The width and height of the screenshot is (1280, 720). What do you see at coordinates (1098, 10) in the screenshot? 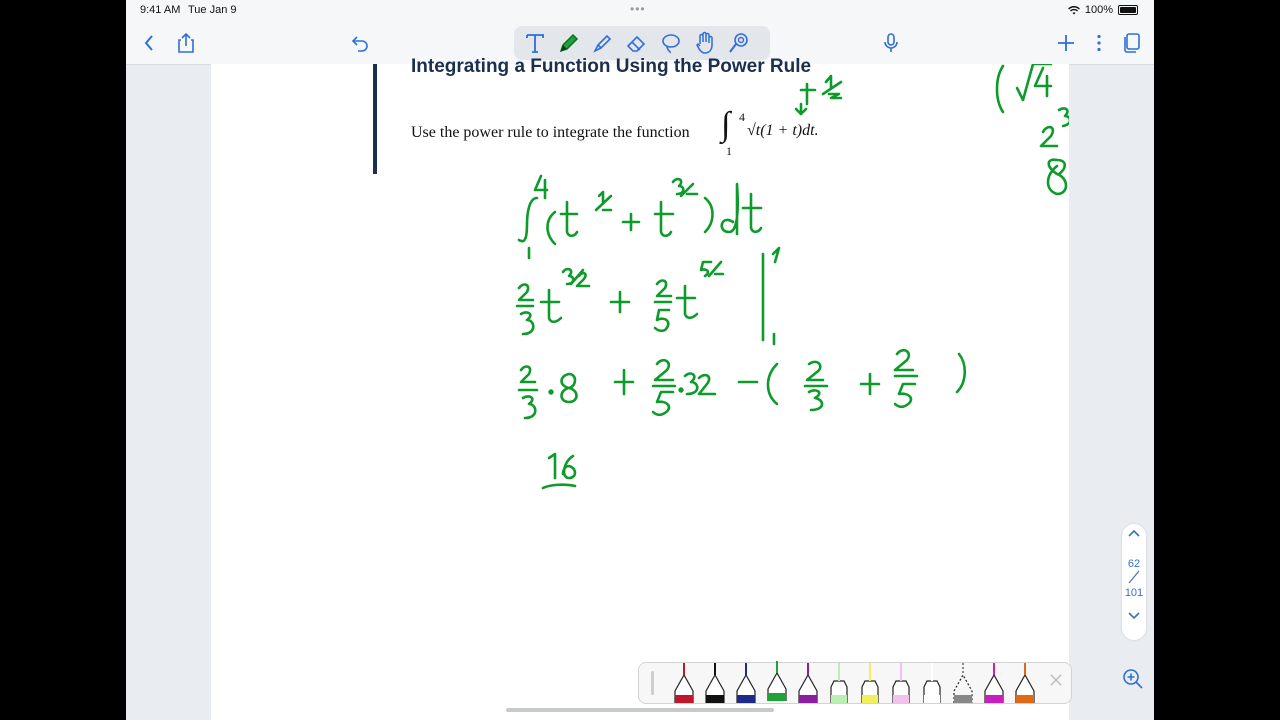
I see `battery-percent: 100%` at bounding box center [1098, 10].